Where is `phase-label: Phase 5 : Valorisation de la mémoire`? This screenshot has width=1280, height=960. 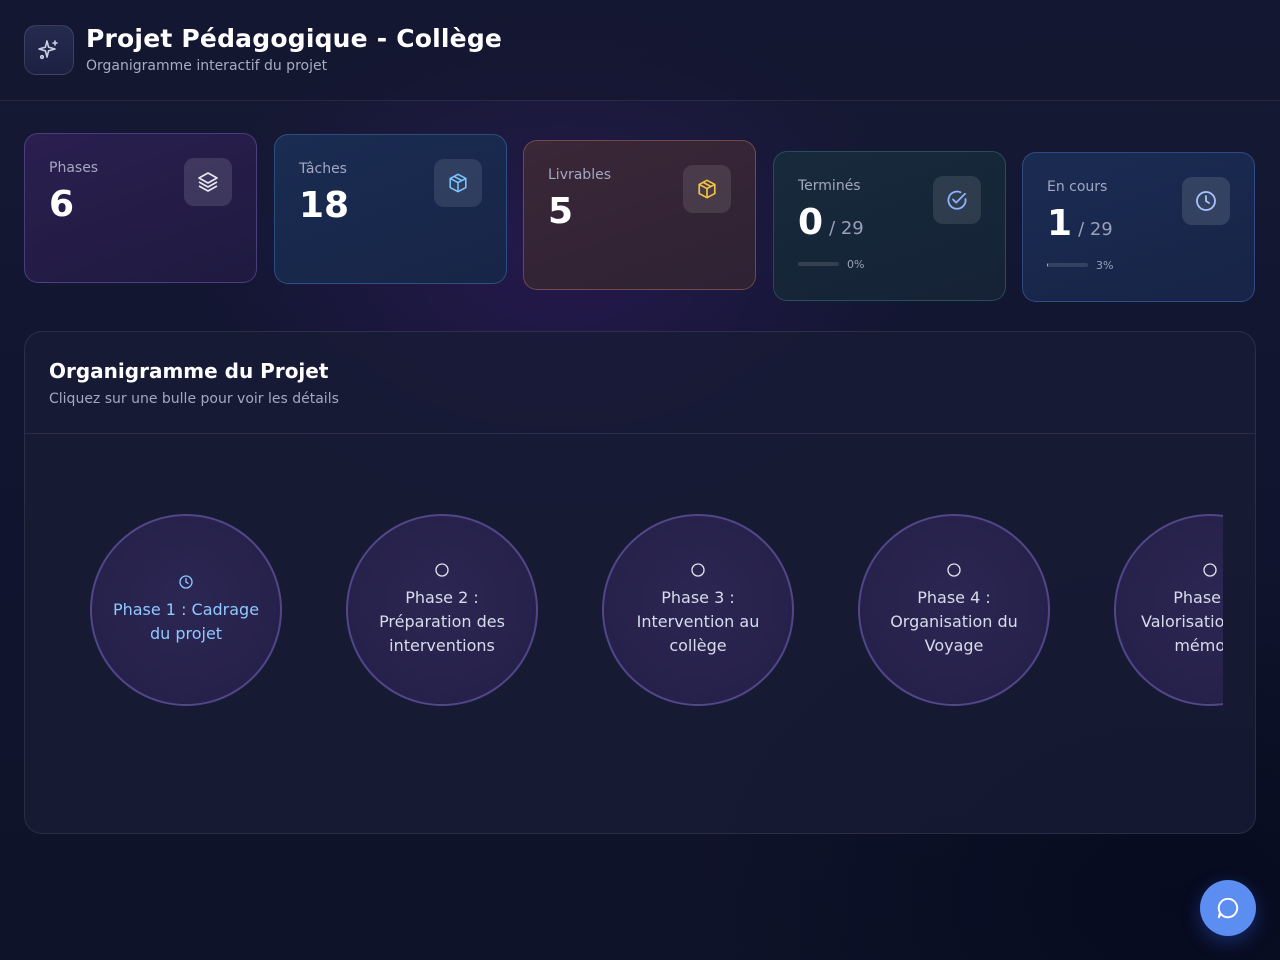
phase-label: Phase 5 : Valorisation de la mémoire is located at coordinates (1182, 621).